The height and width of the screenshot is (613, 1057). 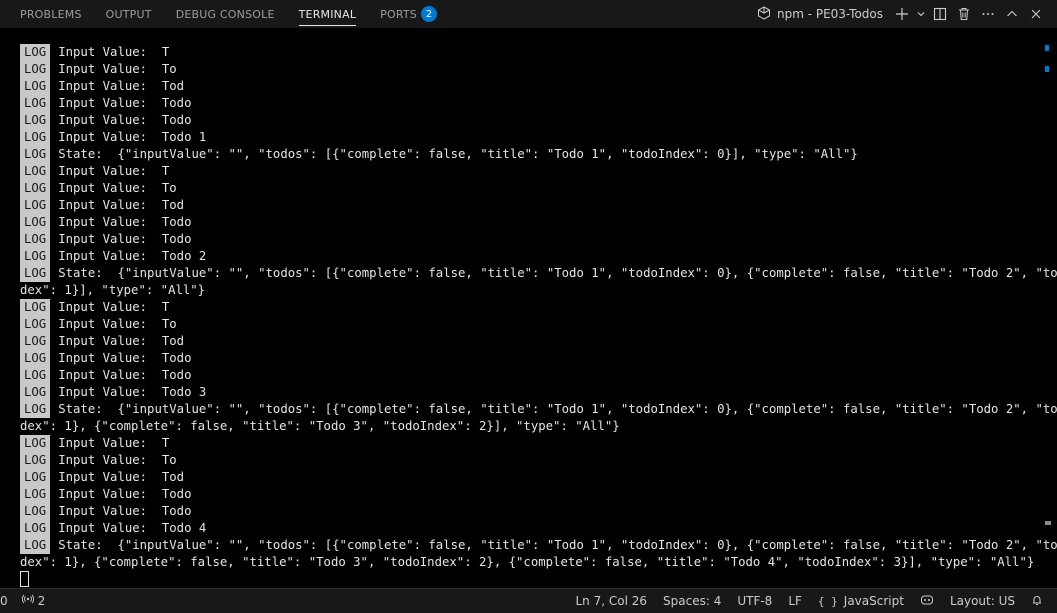 What do you see at coordinates (27, 600) in the screenshot?
I see `broadcast-icon` at bounding box center [27, 600].